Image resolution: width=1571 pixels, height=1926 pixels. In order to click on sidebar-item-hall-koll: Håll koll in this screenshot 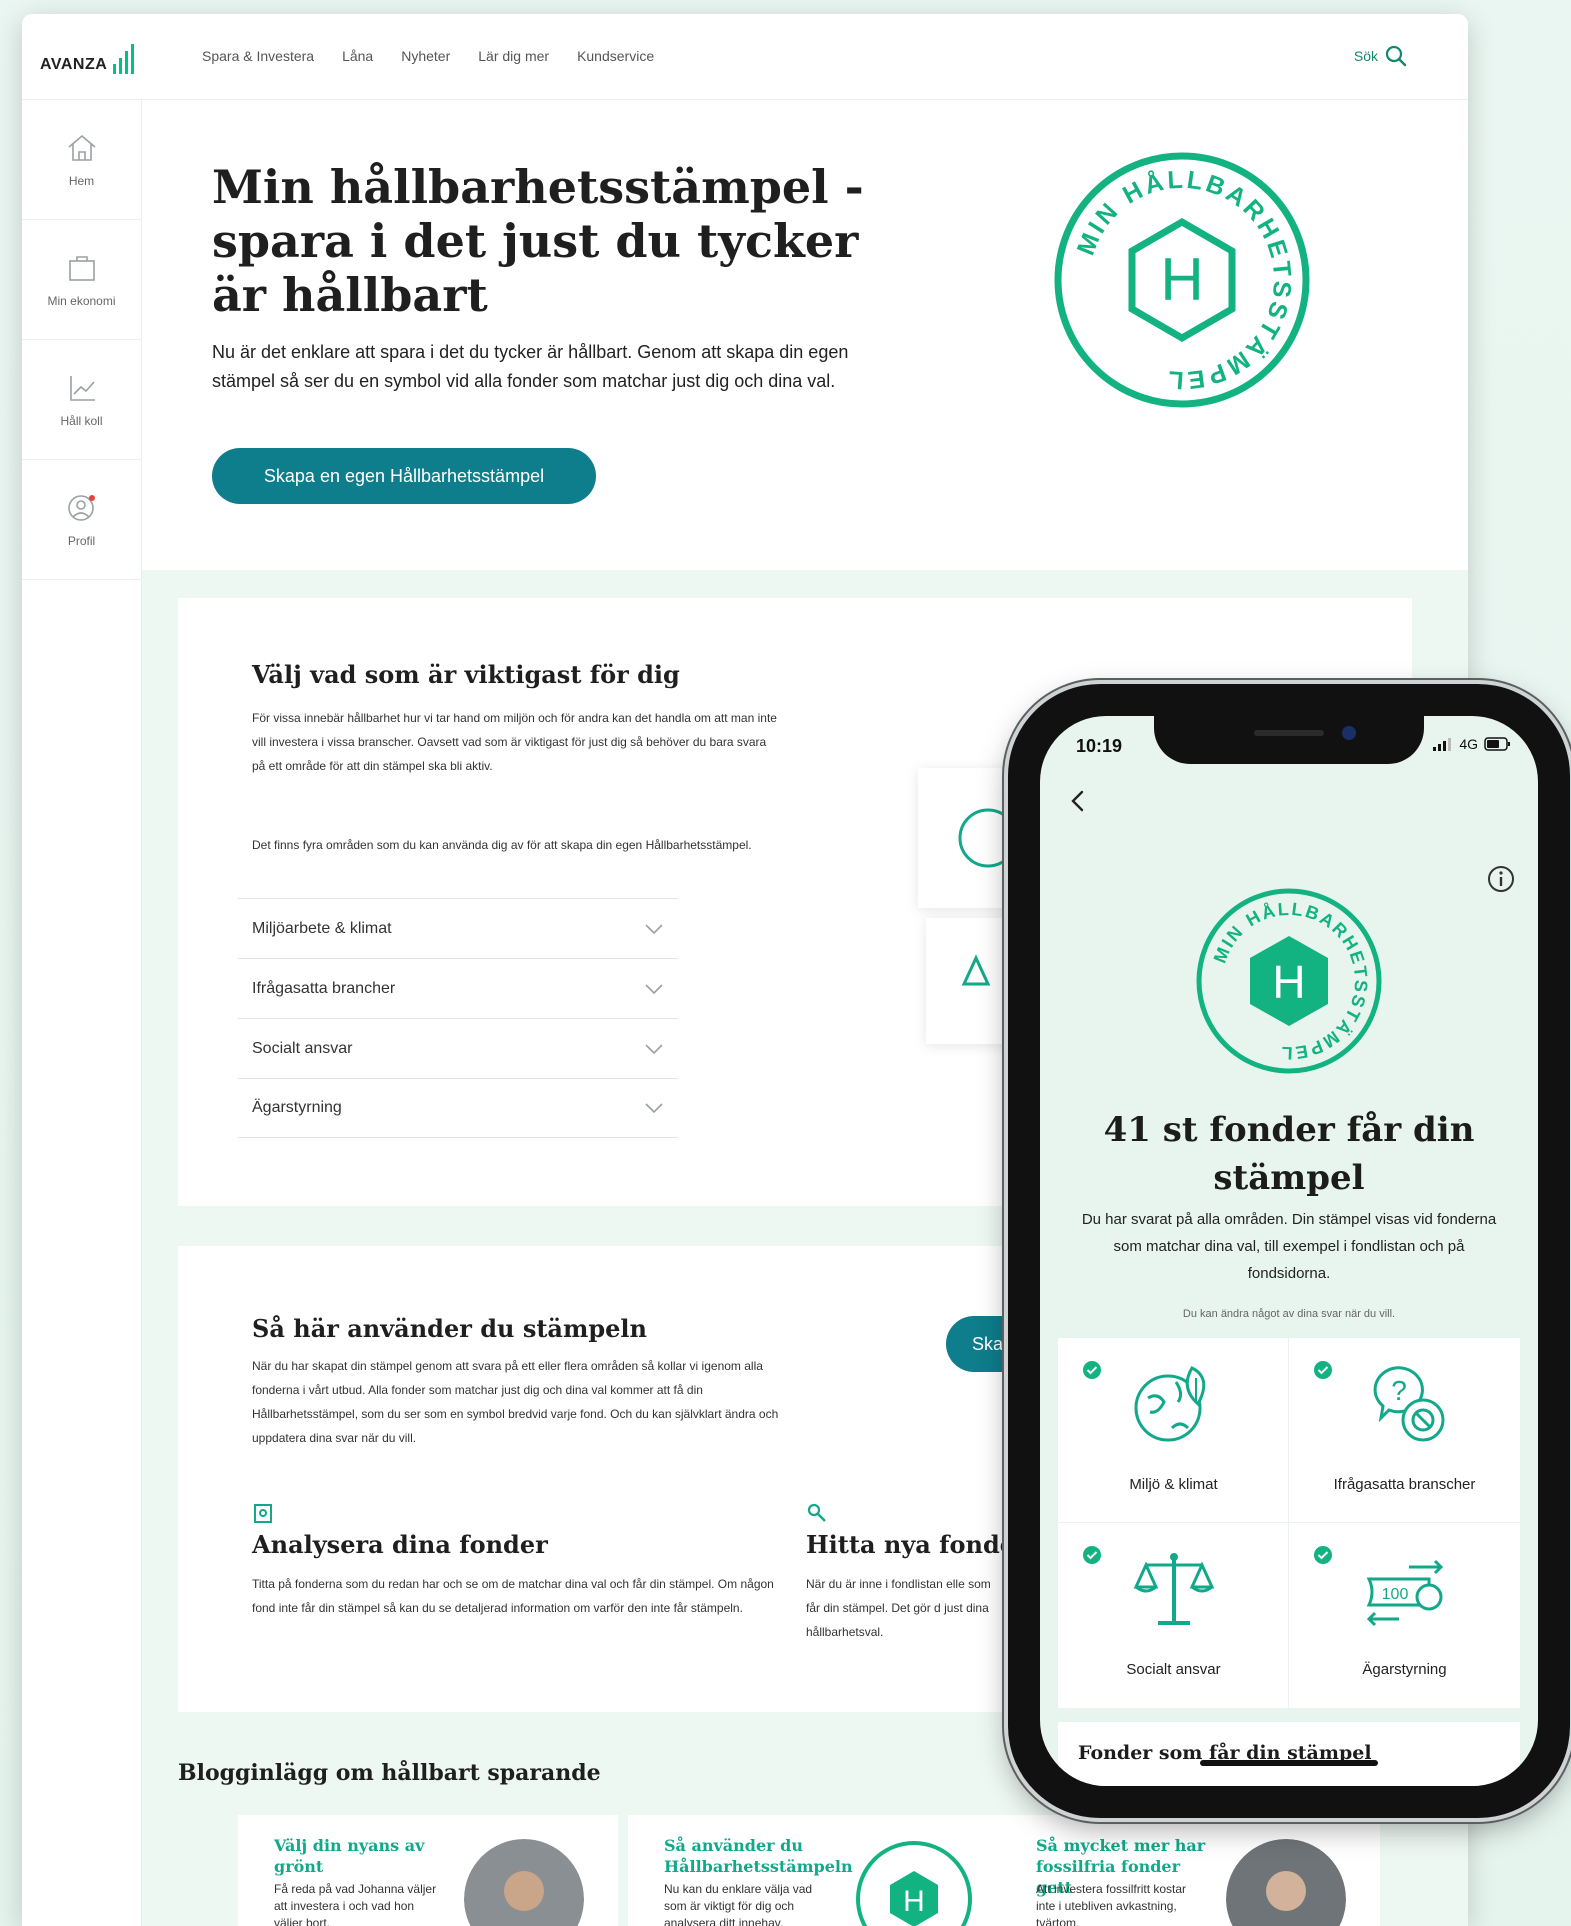, I will do `click(81, 400)`.